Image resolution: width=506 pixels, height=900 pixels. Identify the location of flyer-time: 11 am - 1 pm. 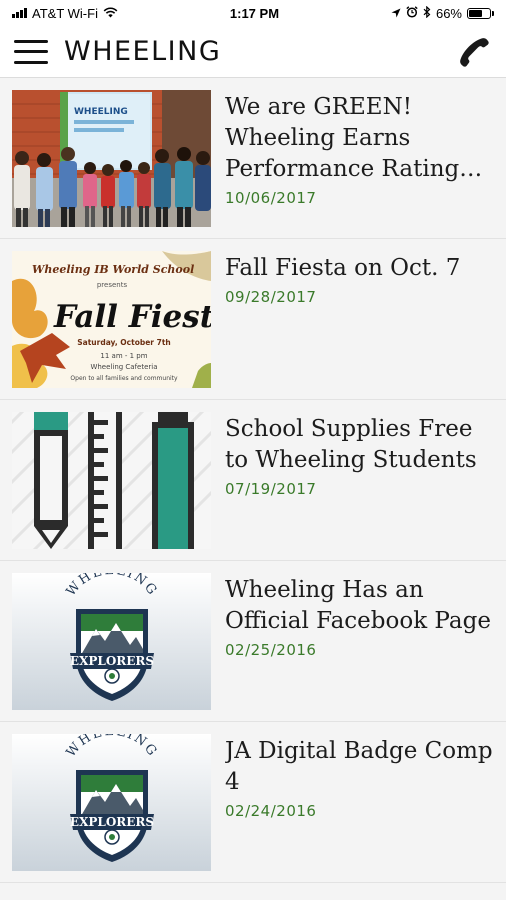
(123, 356).